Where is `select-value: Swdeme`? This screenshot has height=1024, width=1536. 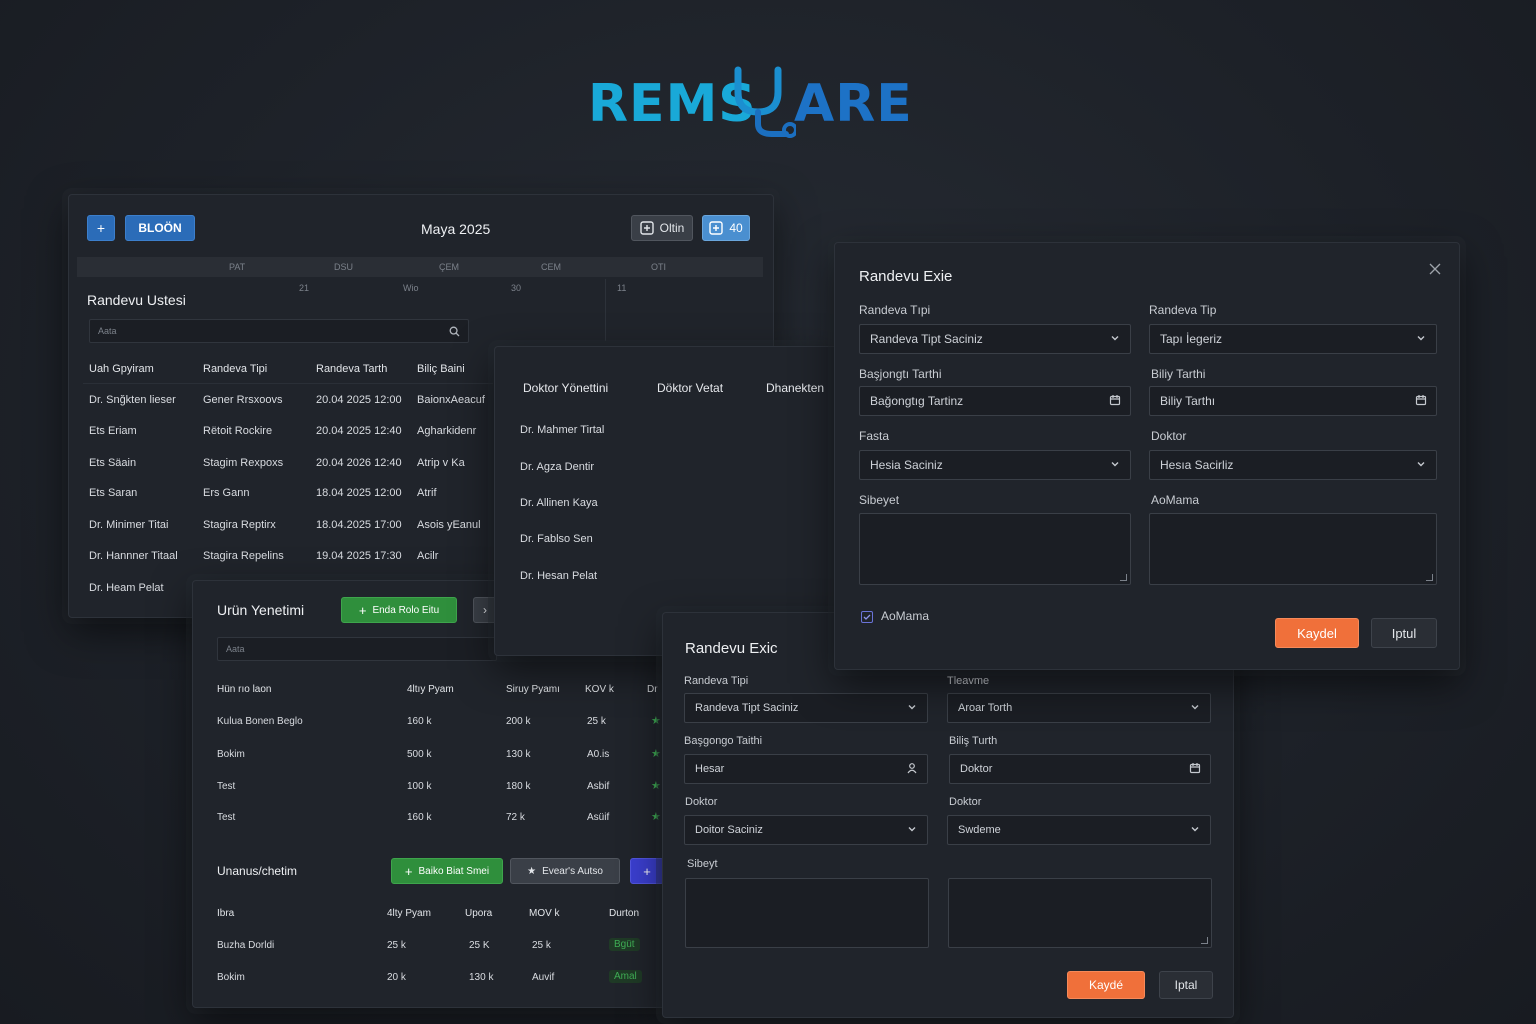
select-value: Swdeme is located at coordinates (979, 830).